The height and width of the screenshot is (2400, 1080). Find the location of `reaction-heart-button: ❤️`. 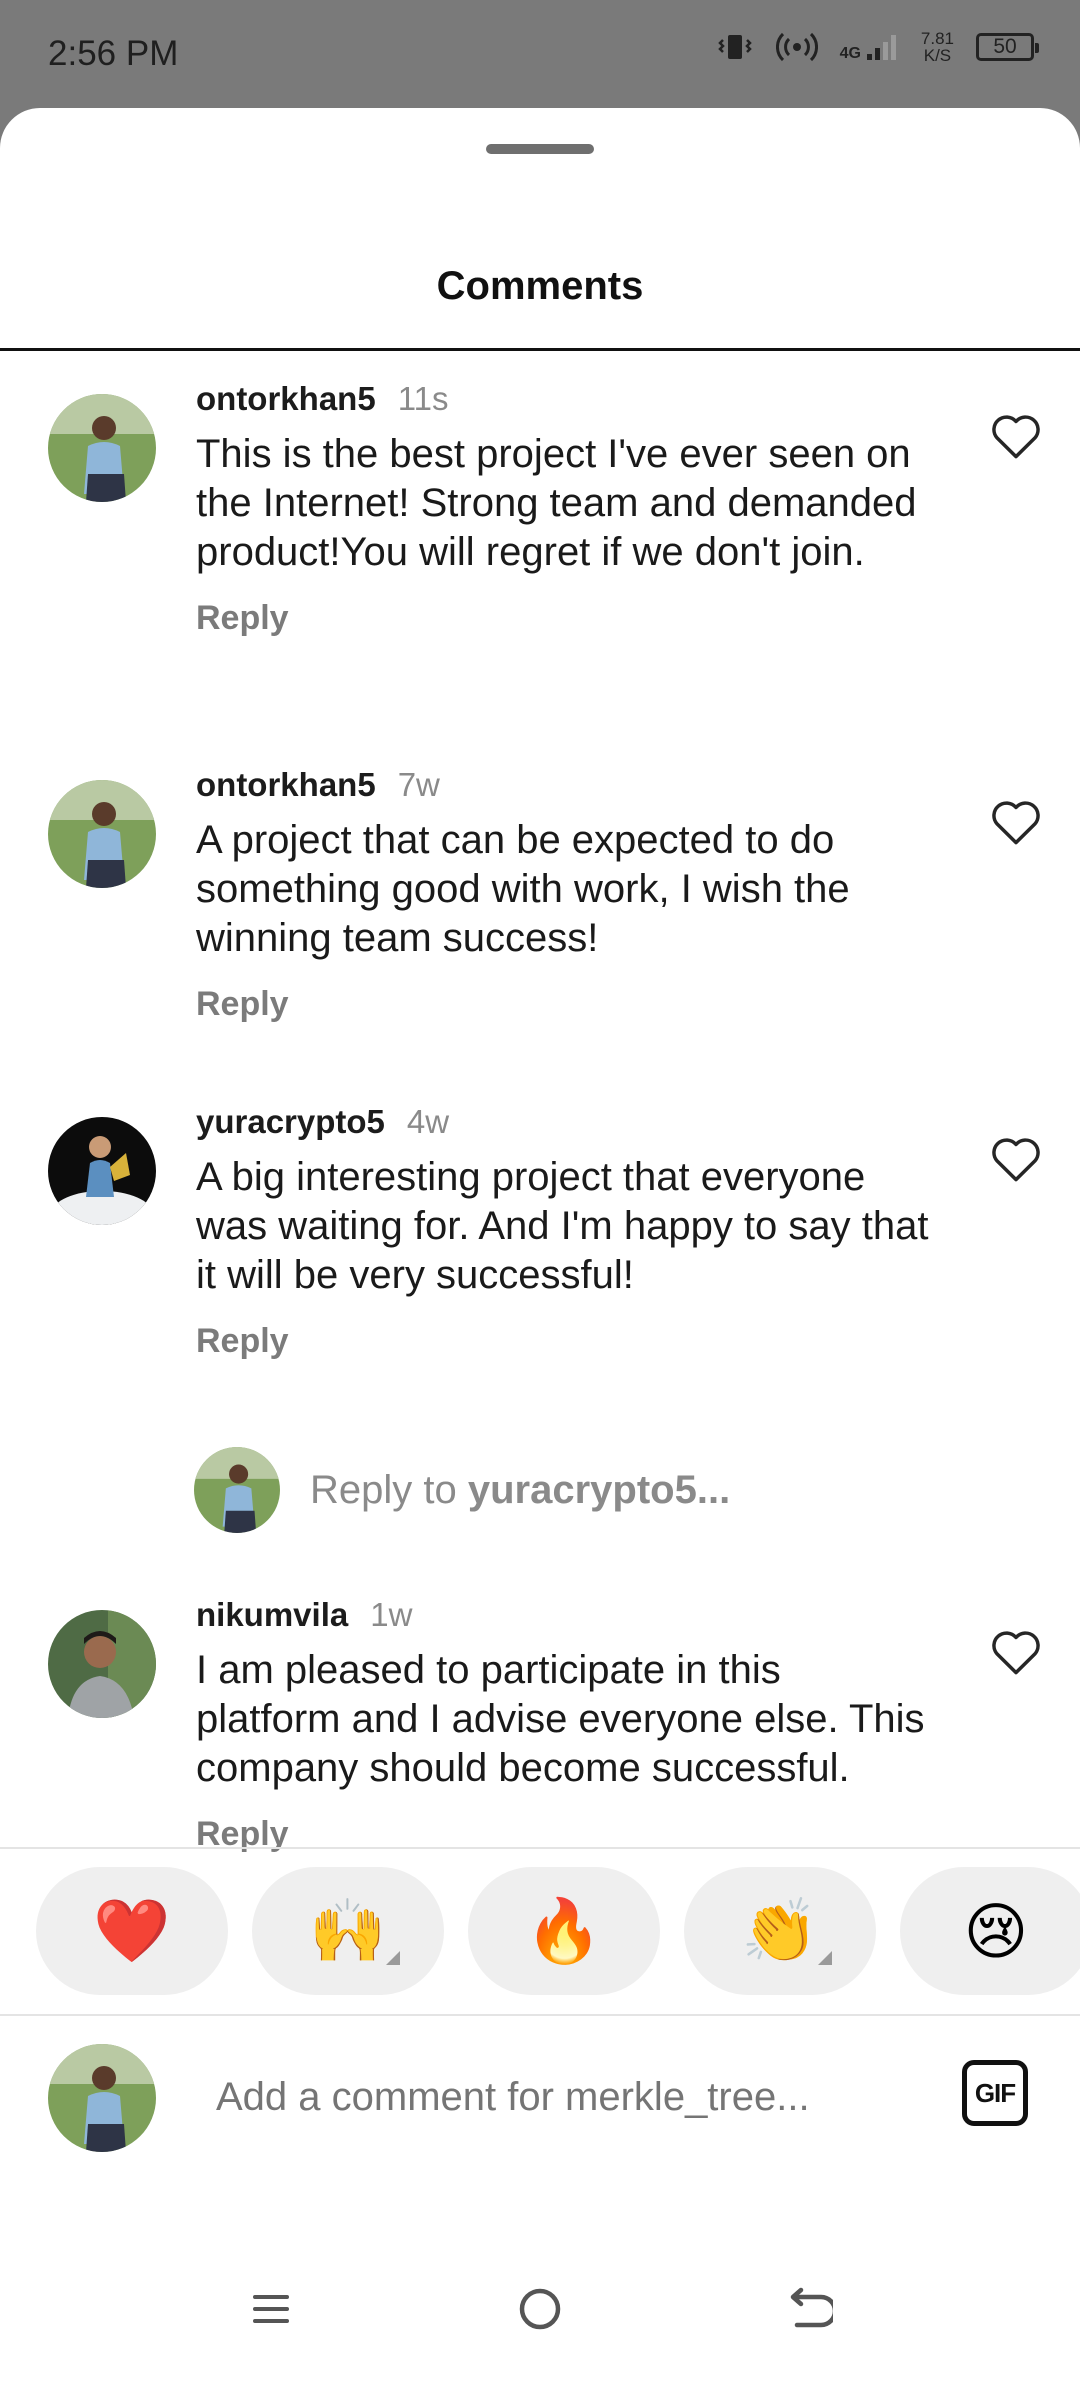

reaction-heart-button: ❤️ is located at coordinates (132, 1931).